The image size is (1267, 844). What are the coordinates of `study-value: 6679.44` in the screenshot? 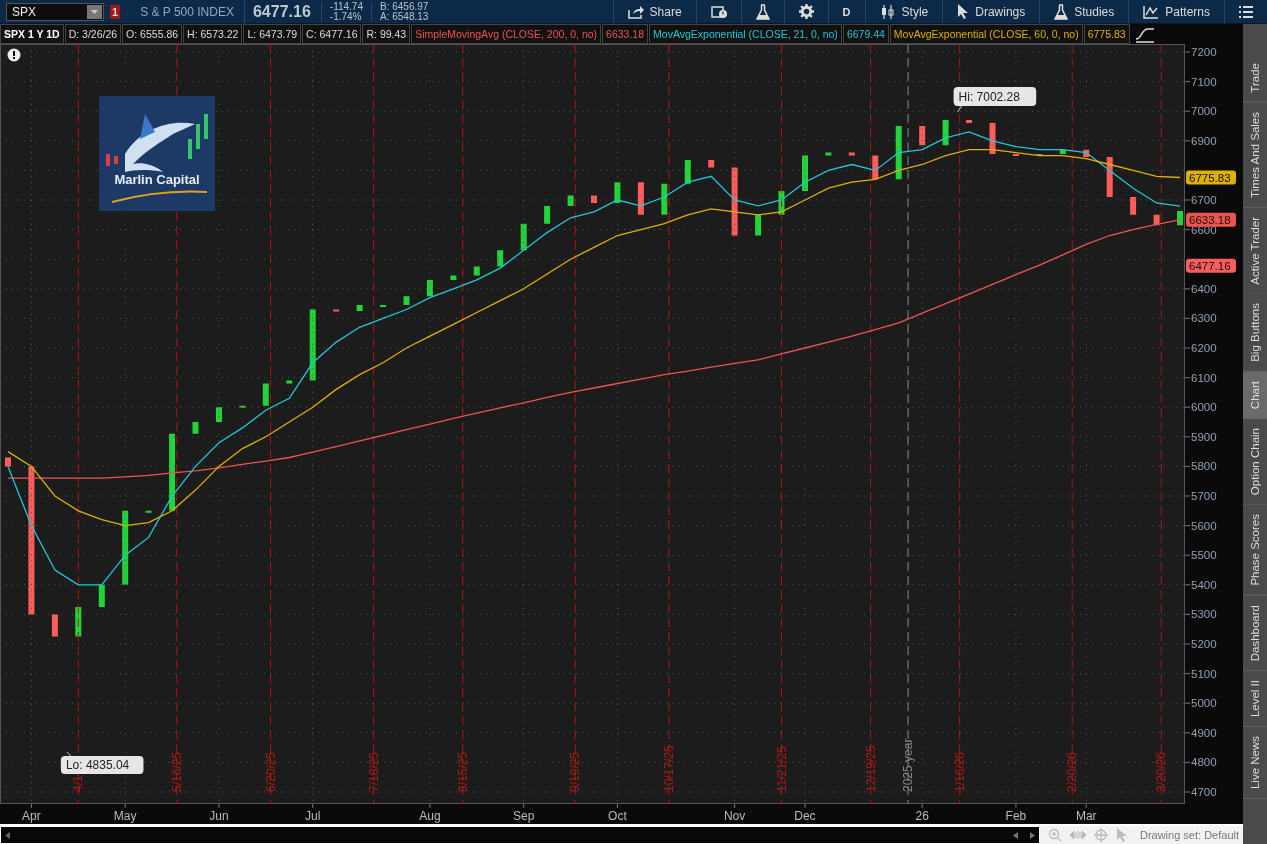 It's located at (865, 34).